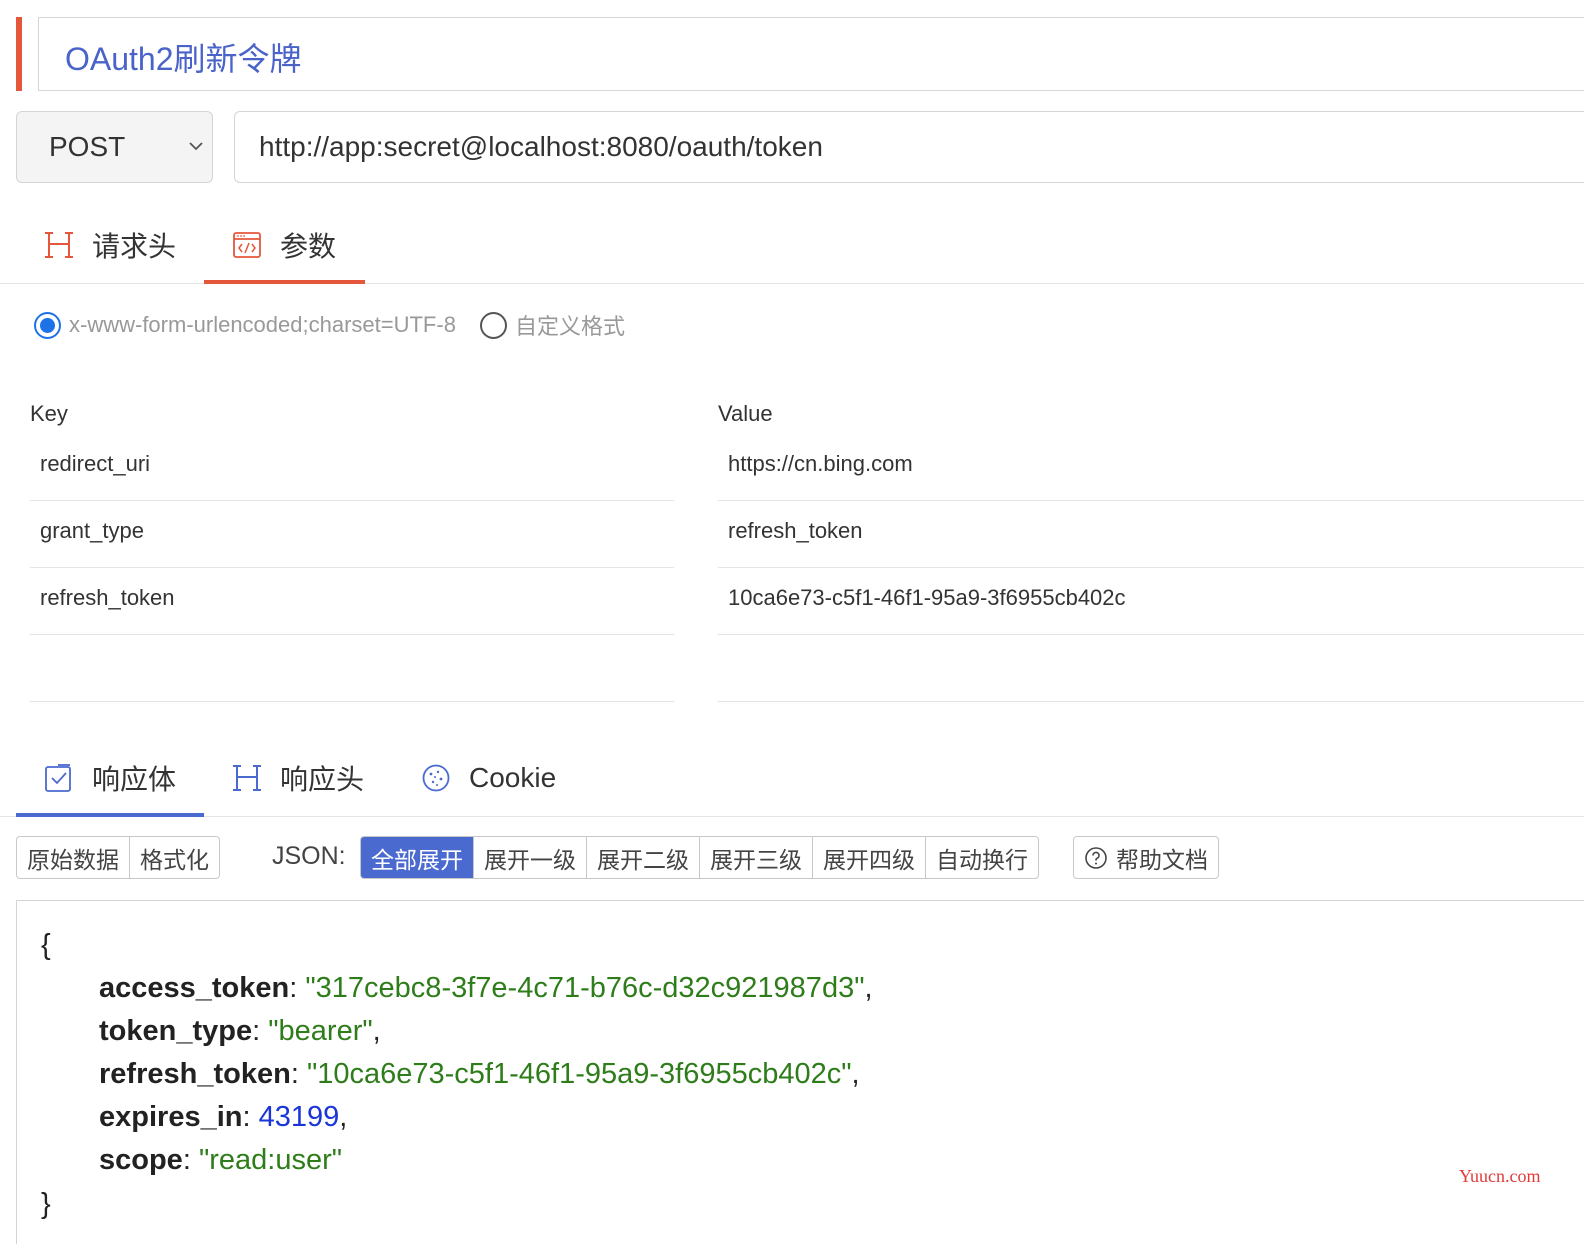  Describe the element at coordinates (134, 246) in the screenshot. I see `tab-headers-label: 请求头` at that location.